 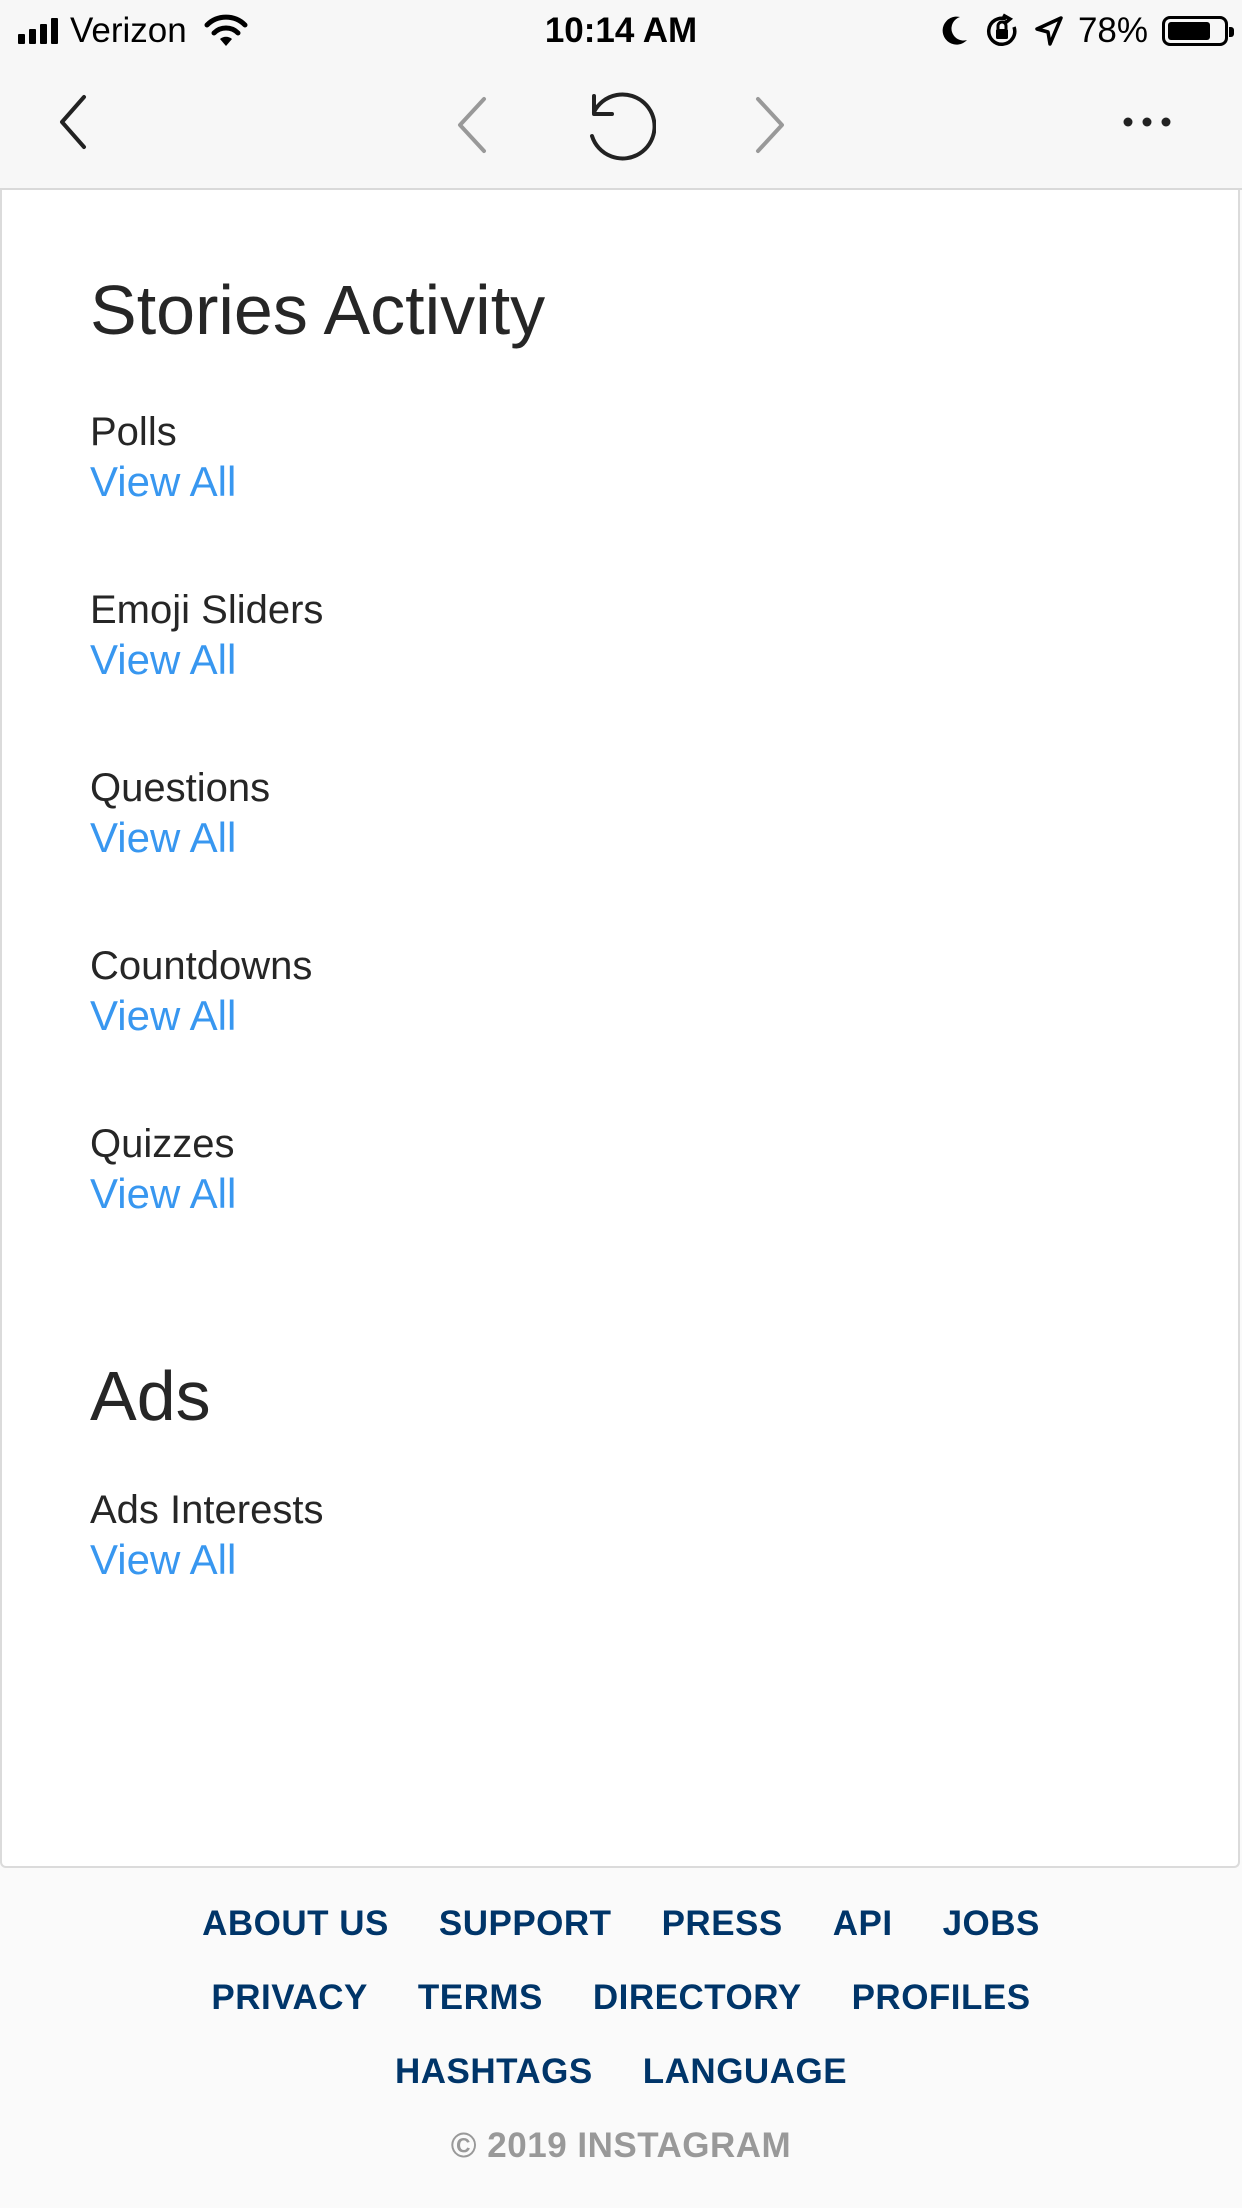 What do you see at coordinates (954, 30) in the screenshot?
I see `moon-icon` at bounding box center [954, 30].